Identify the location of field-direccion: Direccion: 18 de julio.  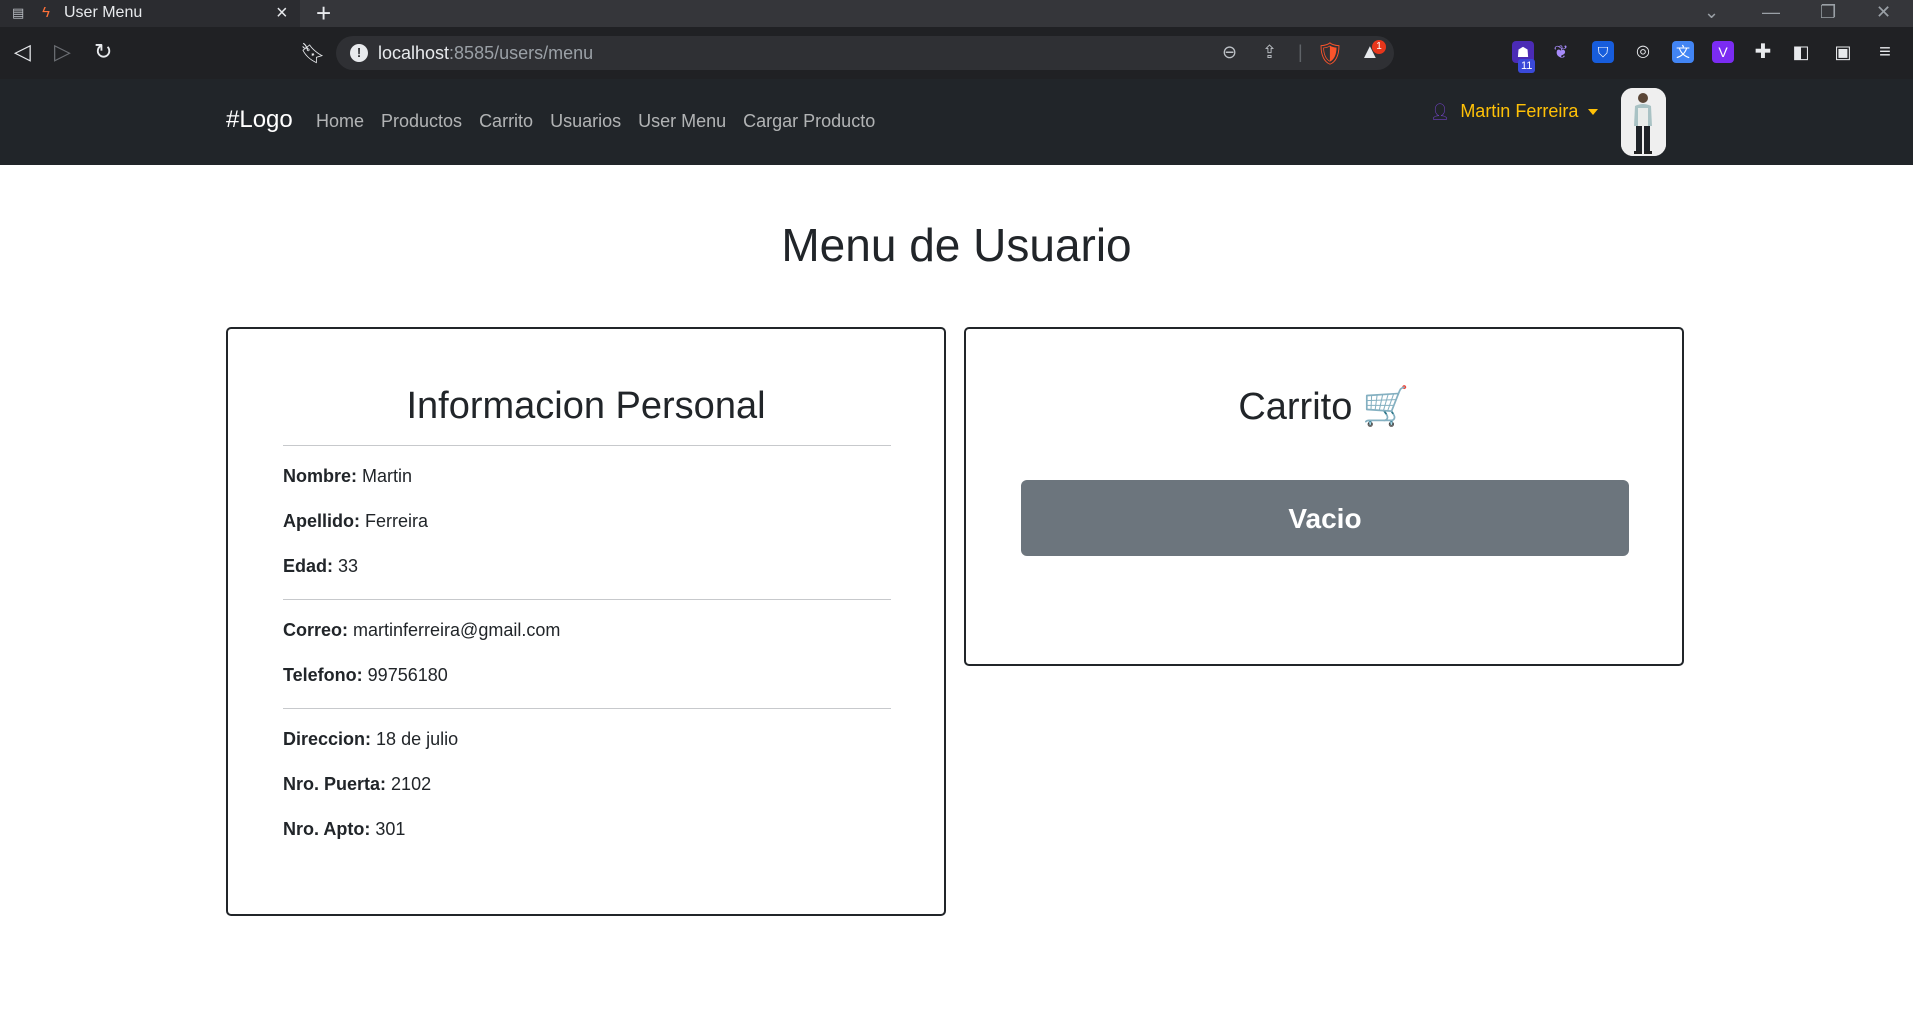
(370, 739).